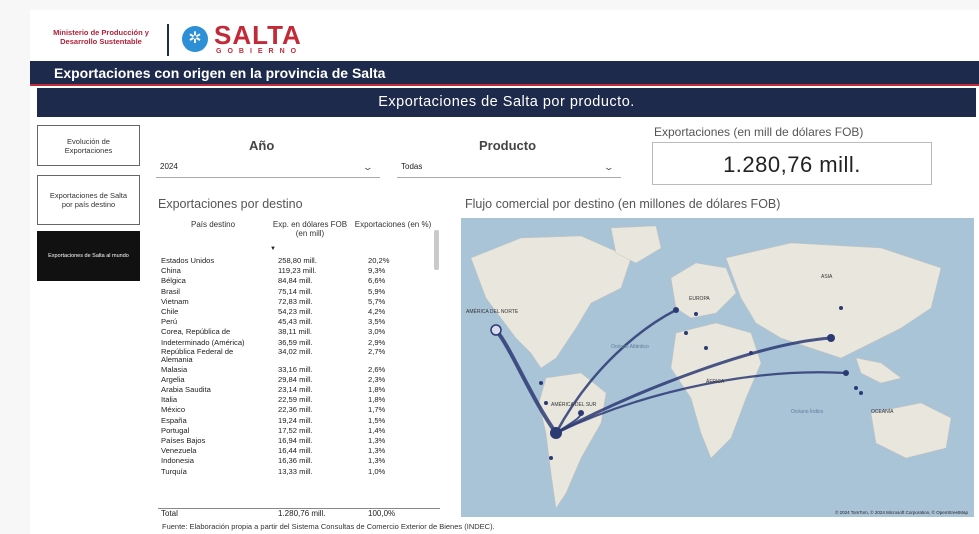 The width and height of the screenshot is (979, 534). Describe the element at coordinates (551, 458) in the screenshot. I see `marker-chile` at that location.